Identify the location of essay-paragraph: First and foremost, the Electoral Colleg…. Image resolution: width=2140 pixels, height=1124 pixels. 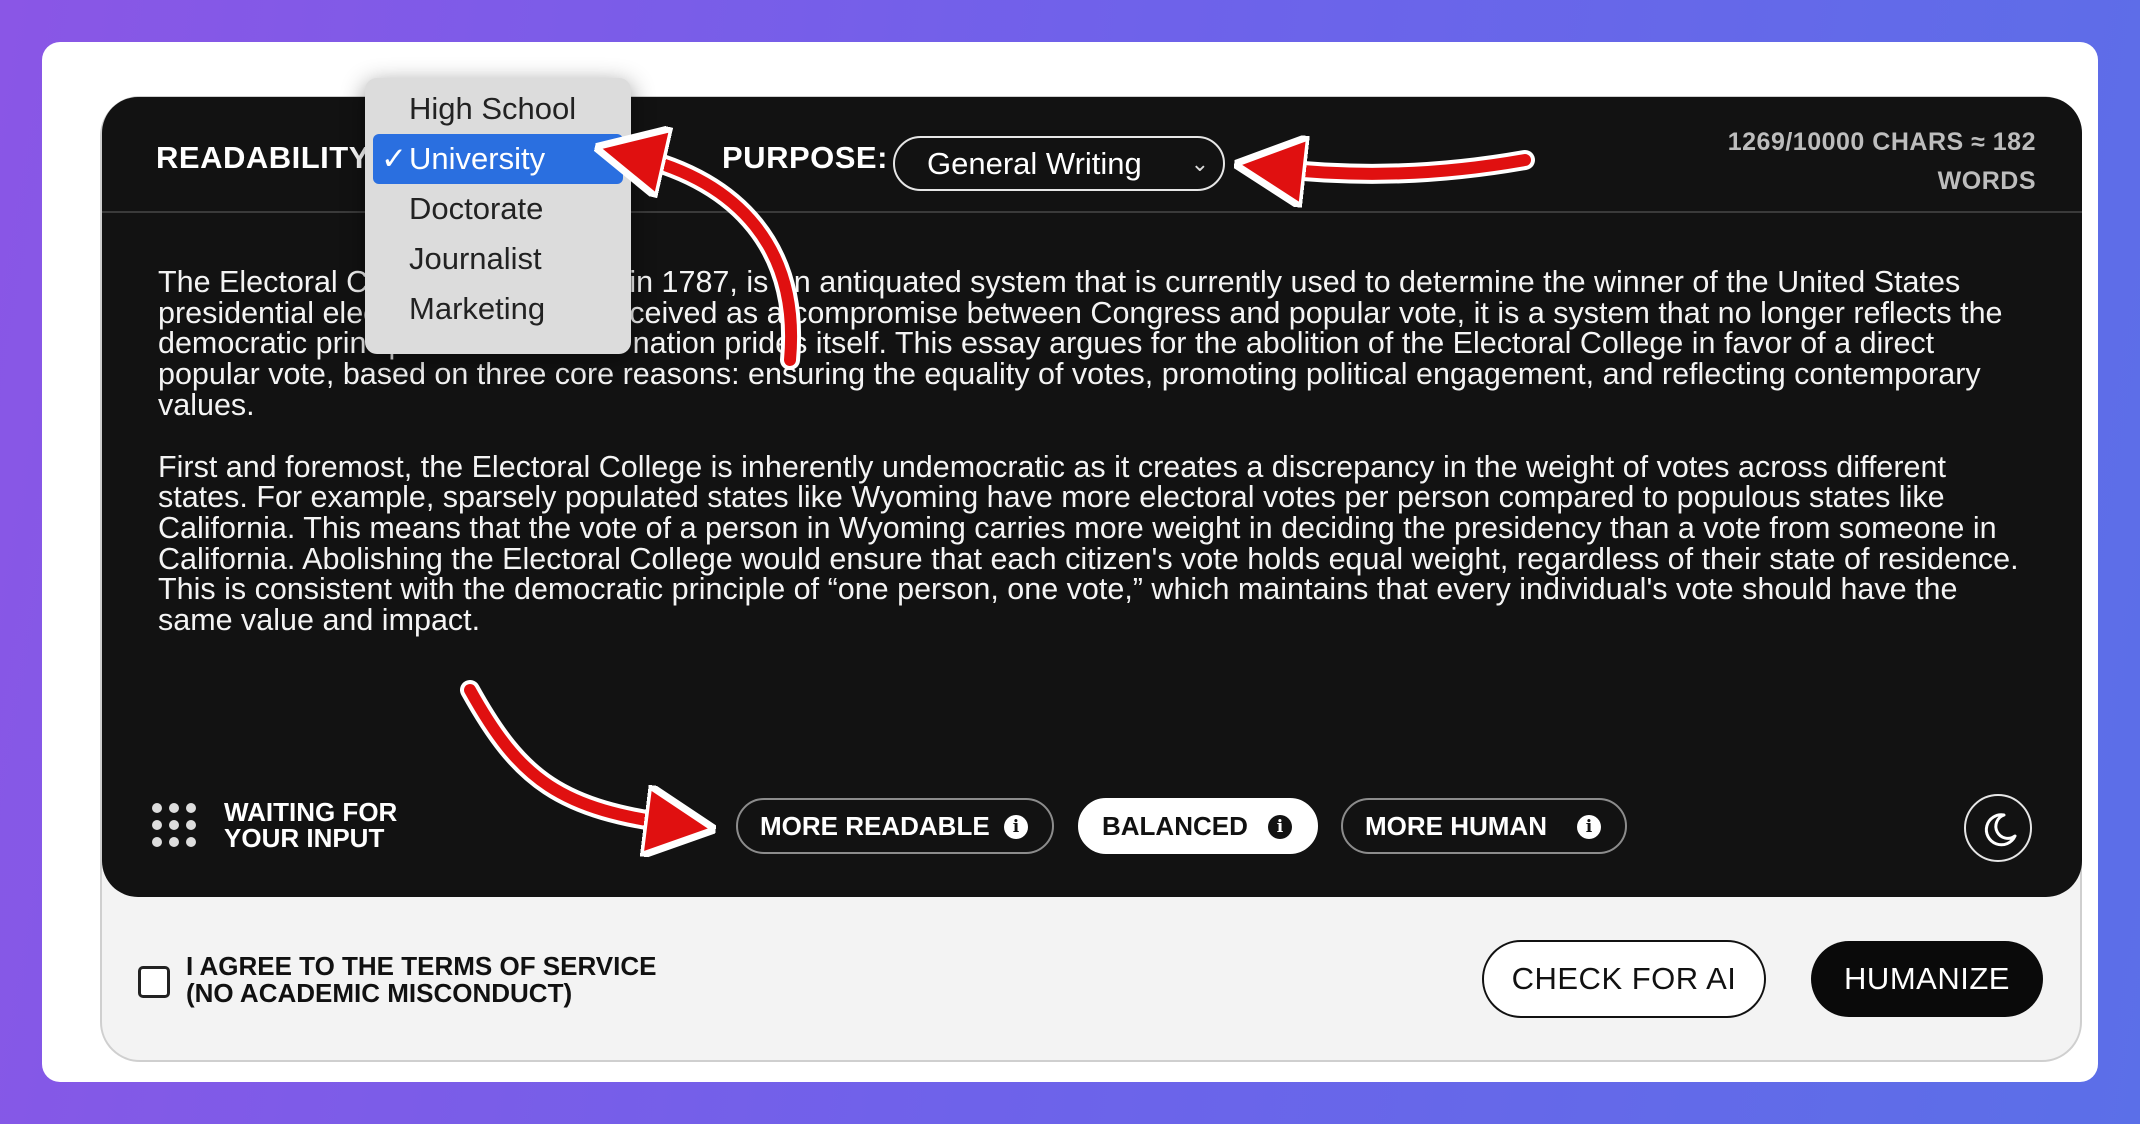
(1088, 543).